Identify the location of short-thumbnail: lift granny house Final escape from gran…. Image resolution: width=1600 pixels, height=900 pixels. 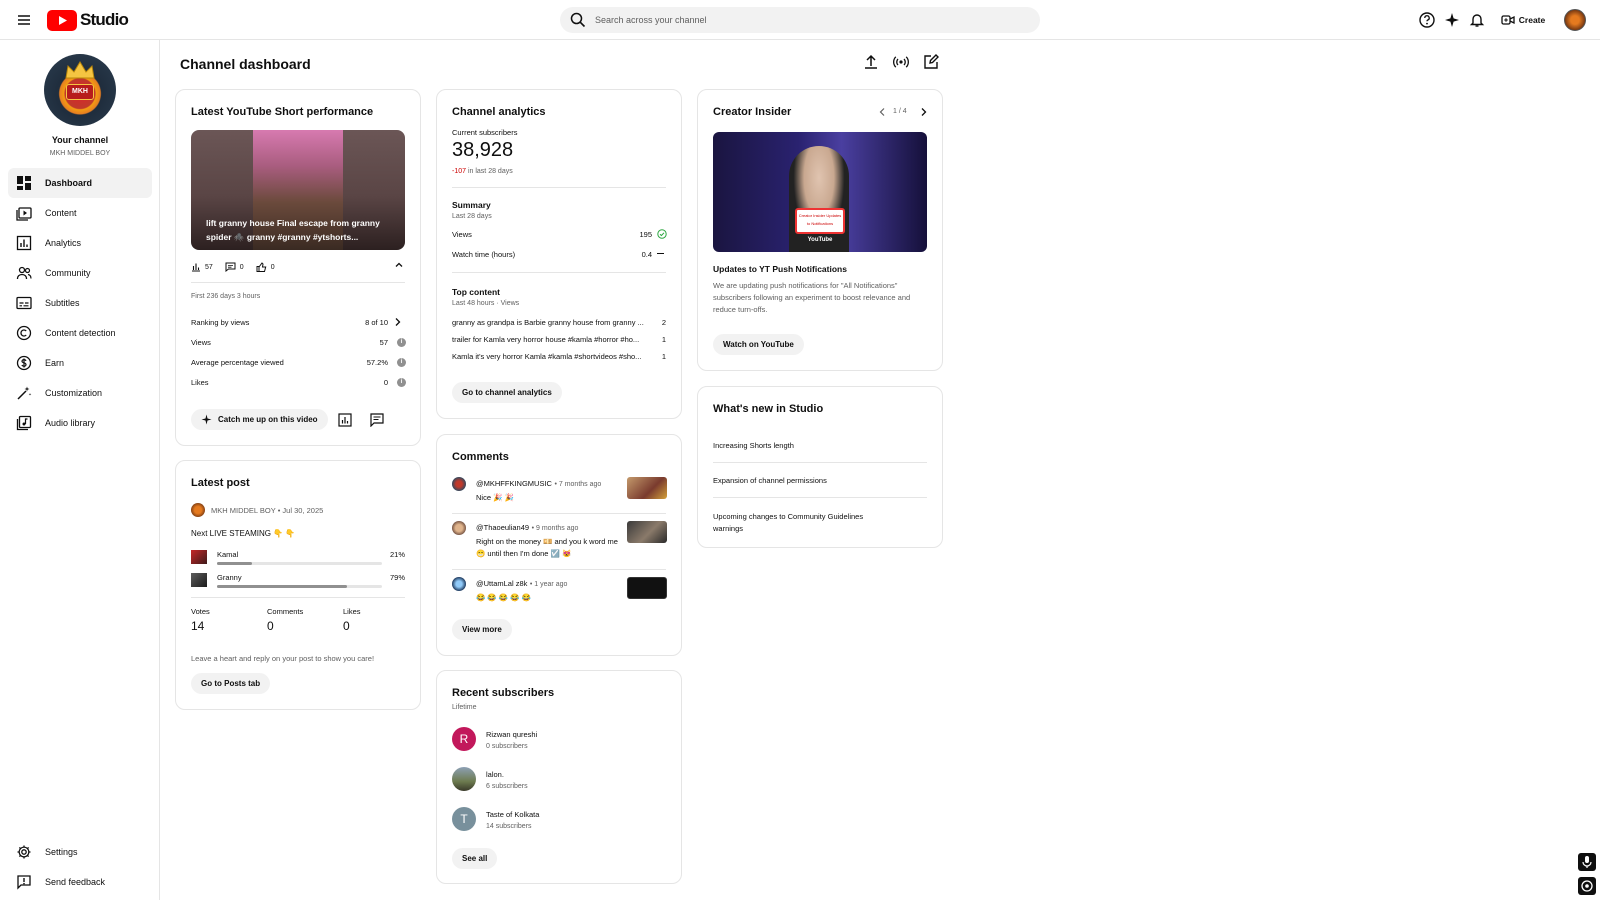
(298, 190).